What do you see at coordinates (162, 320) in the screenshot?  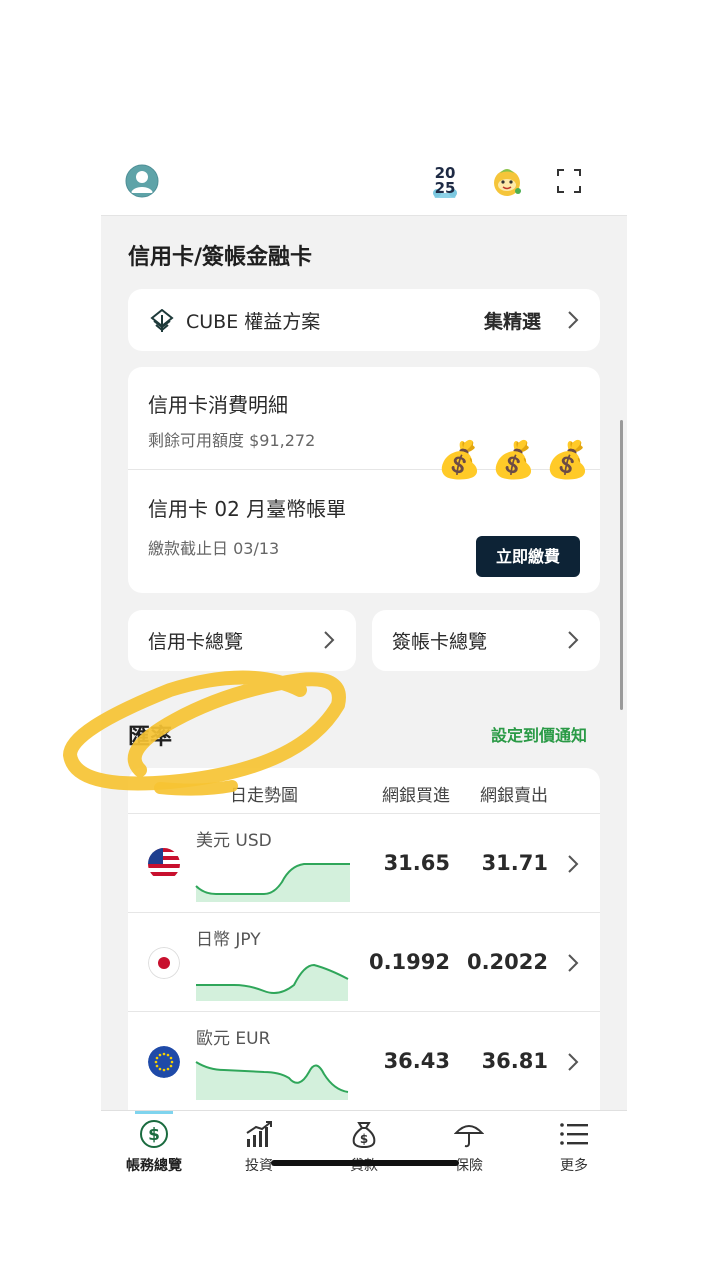 I see `cube-logo-icon` at bounding box center [162, 320].